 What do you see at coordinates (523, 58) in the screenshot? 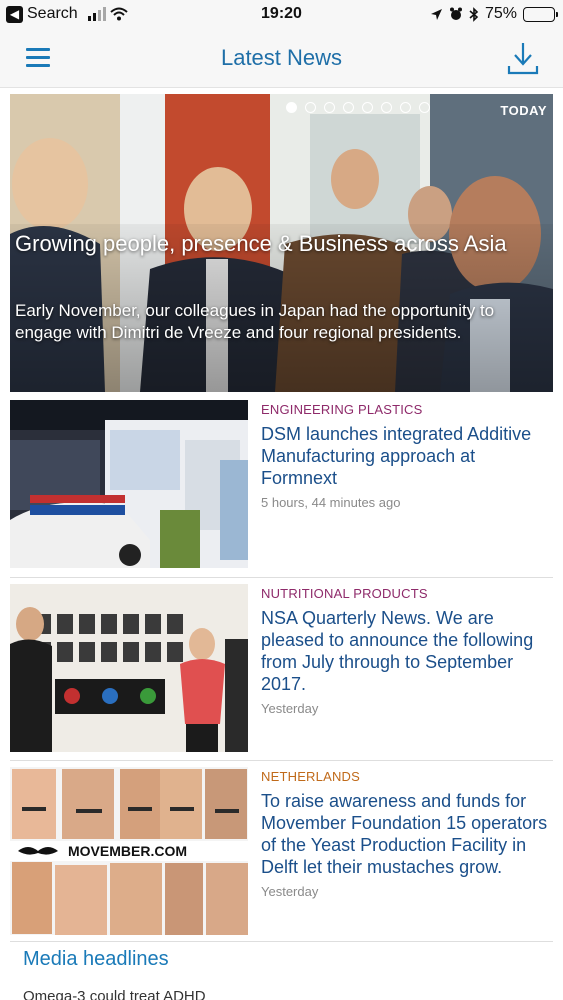
I see `download-icon` at bounding box center [523, 58].